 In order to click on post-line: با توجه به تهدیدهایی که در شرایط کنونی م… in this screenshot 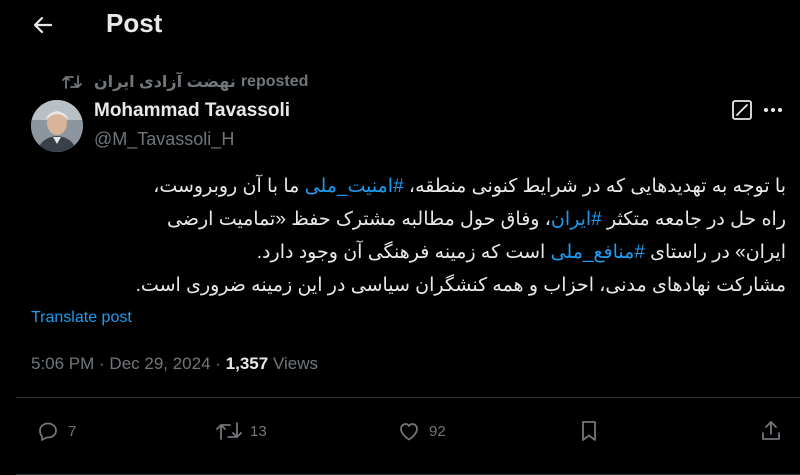, I will do `click(405, 186)`.